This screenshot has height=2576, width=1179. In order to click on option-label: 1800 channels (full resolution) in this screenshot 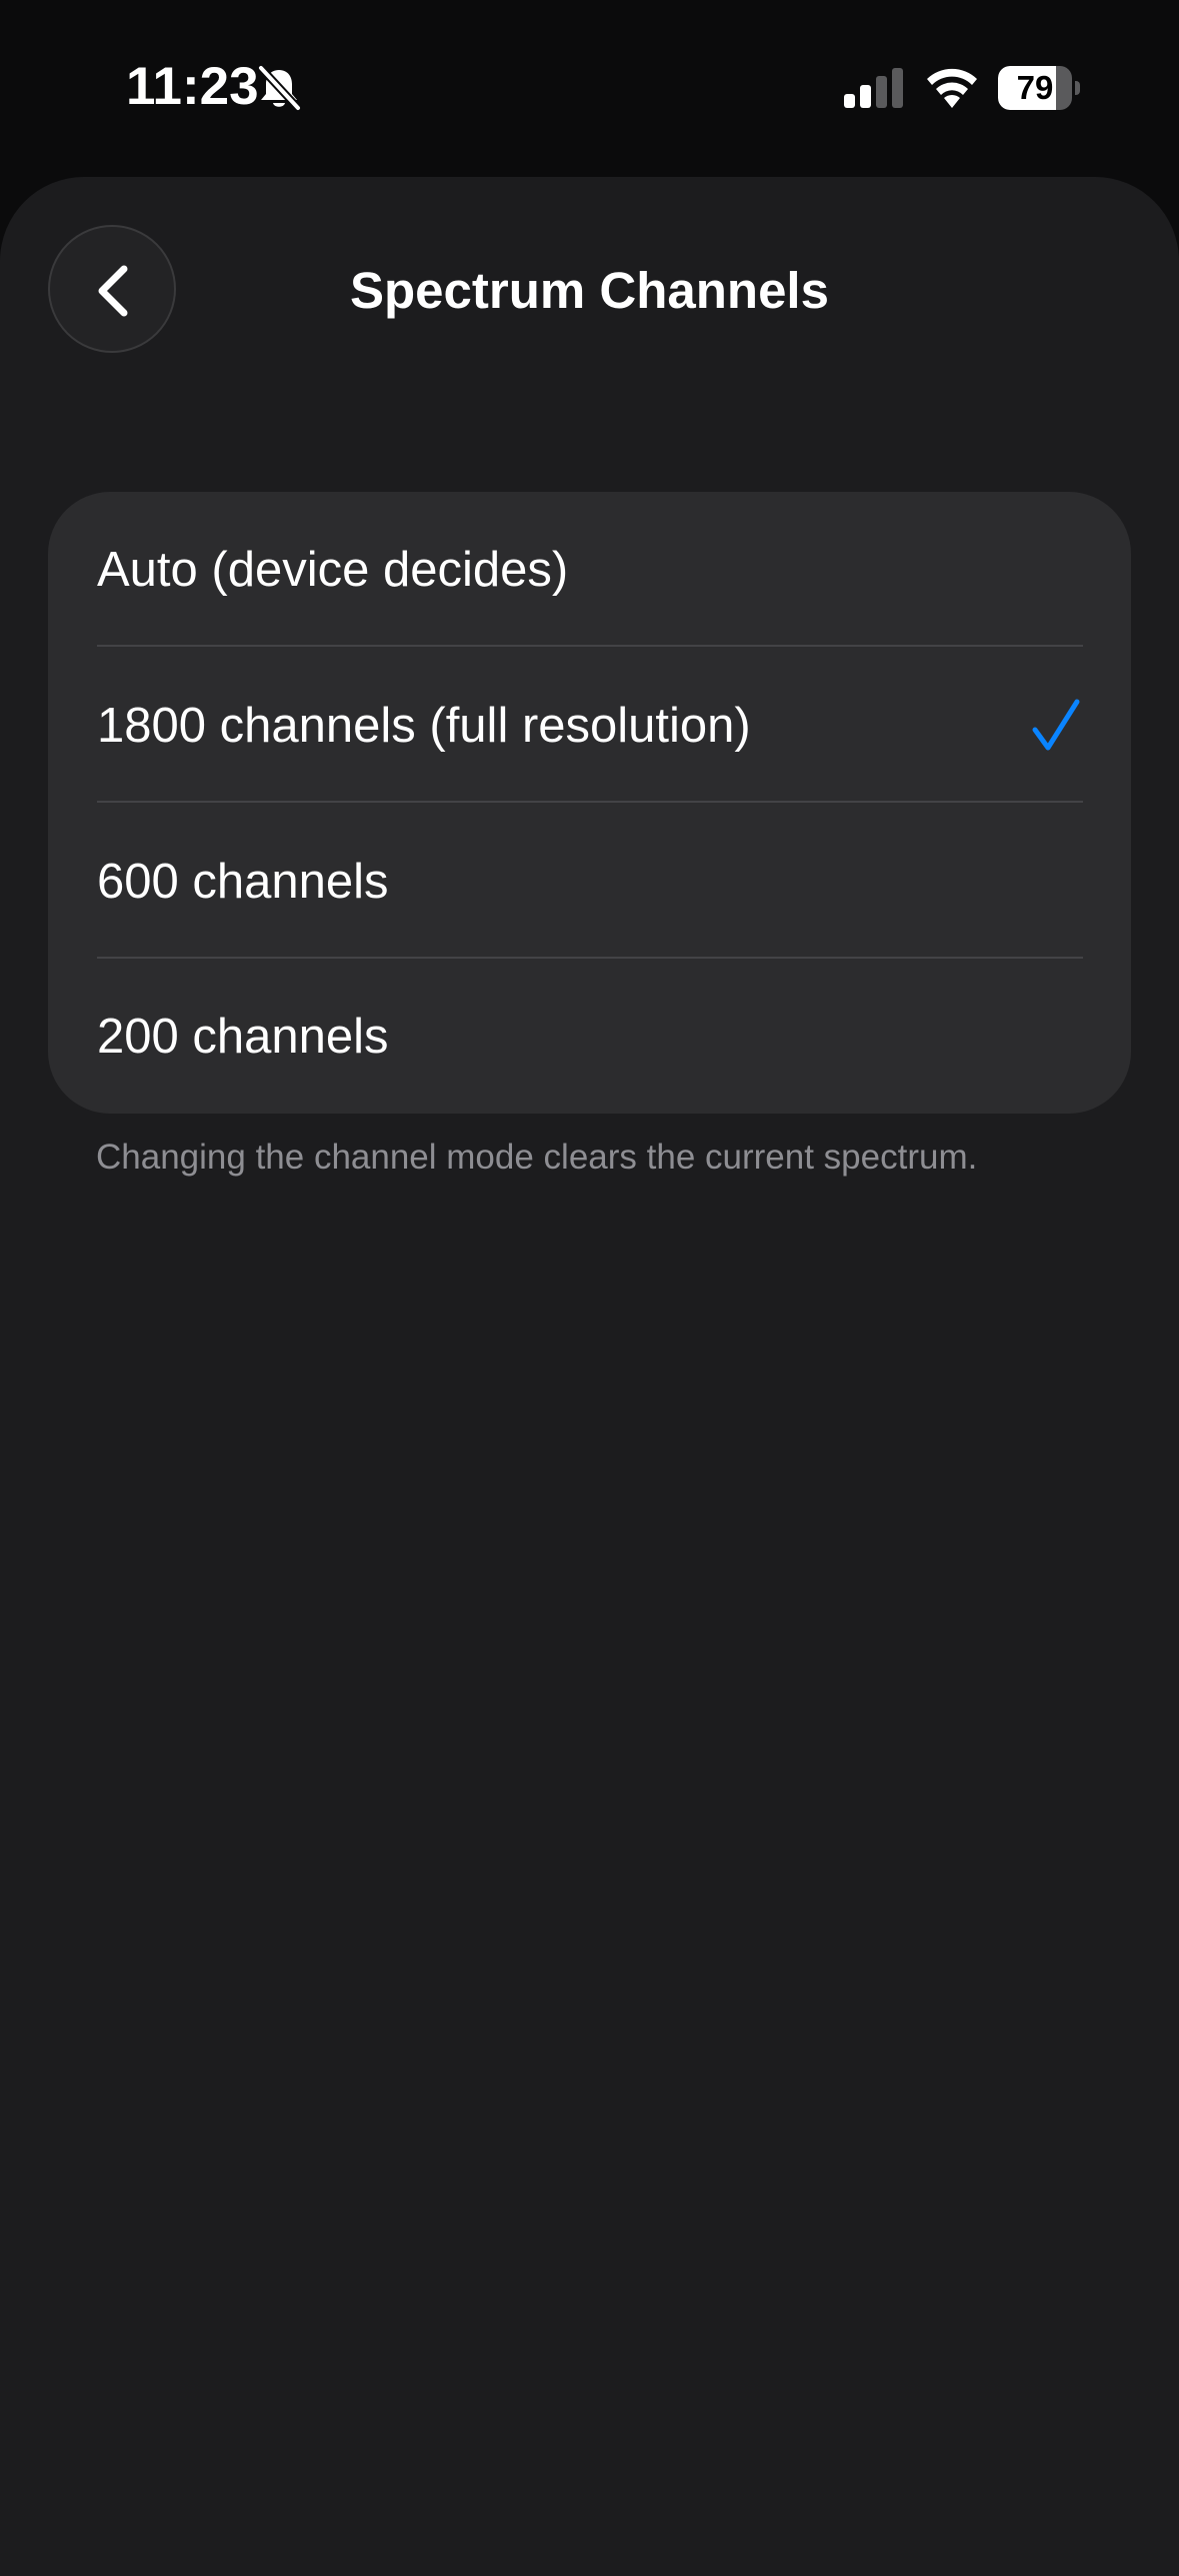, I will do `click(424, 726)`.